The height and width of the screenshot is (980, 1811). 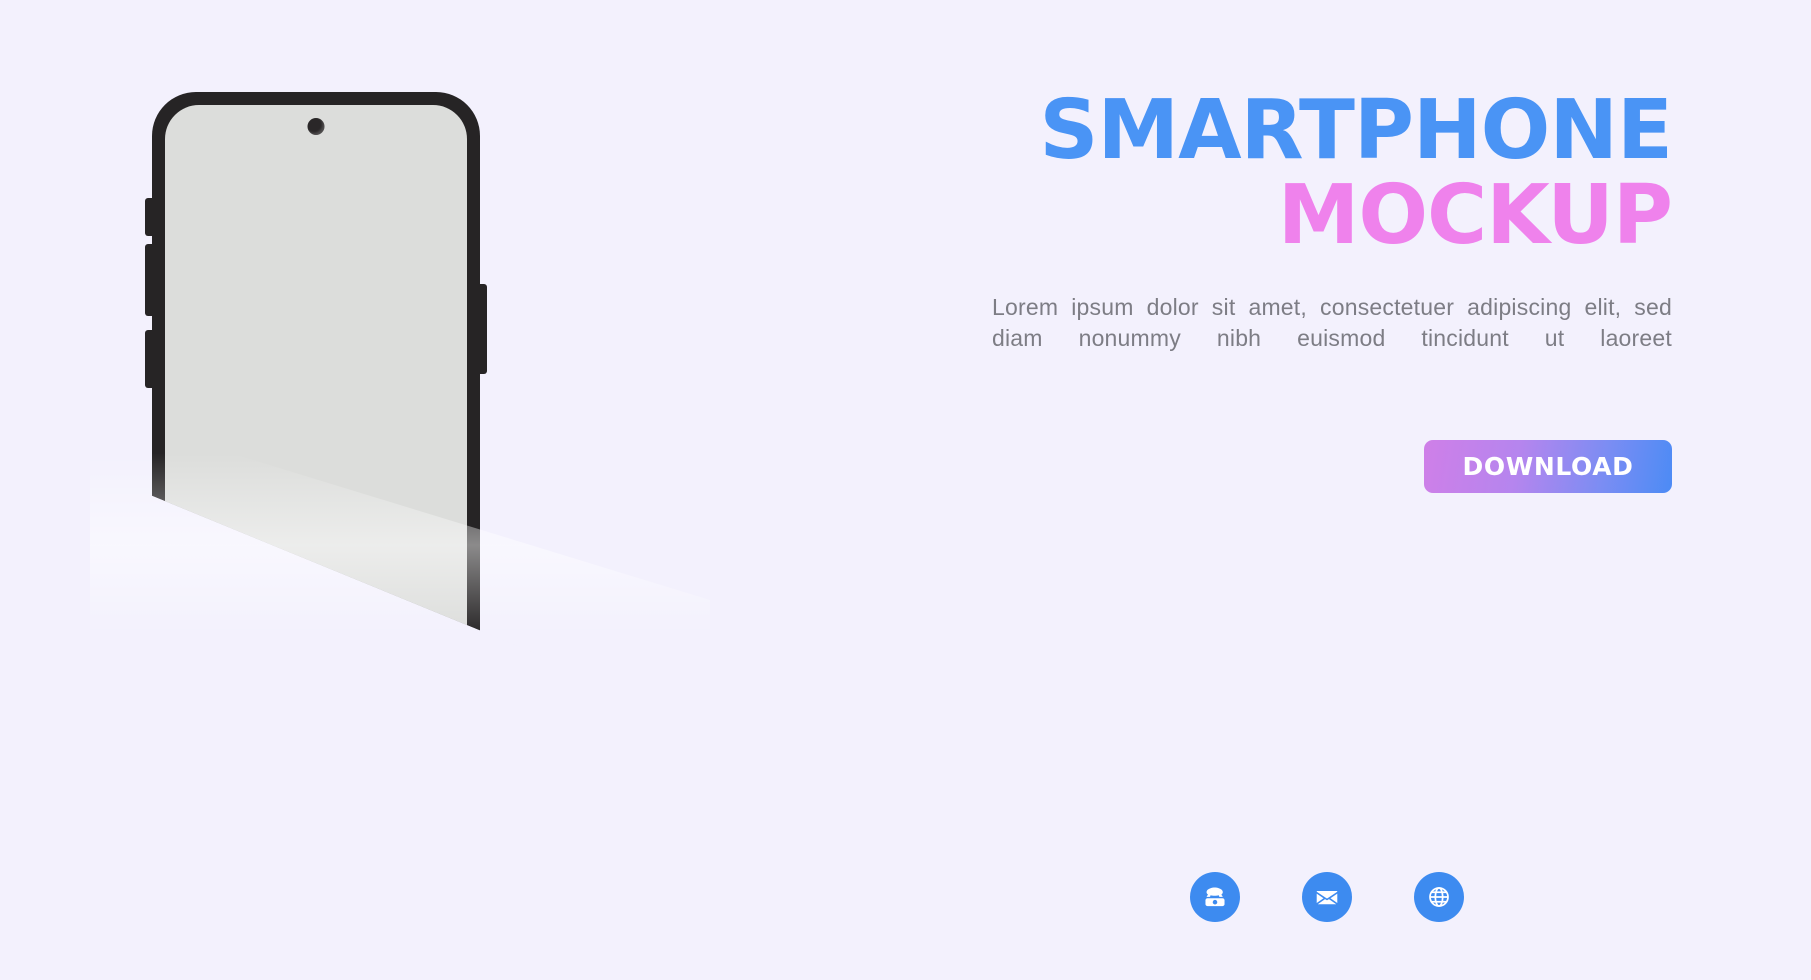 I want to click on website-contact-button, so click(x=1439, y=897).